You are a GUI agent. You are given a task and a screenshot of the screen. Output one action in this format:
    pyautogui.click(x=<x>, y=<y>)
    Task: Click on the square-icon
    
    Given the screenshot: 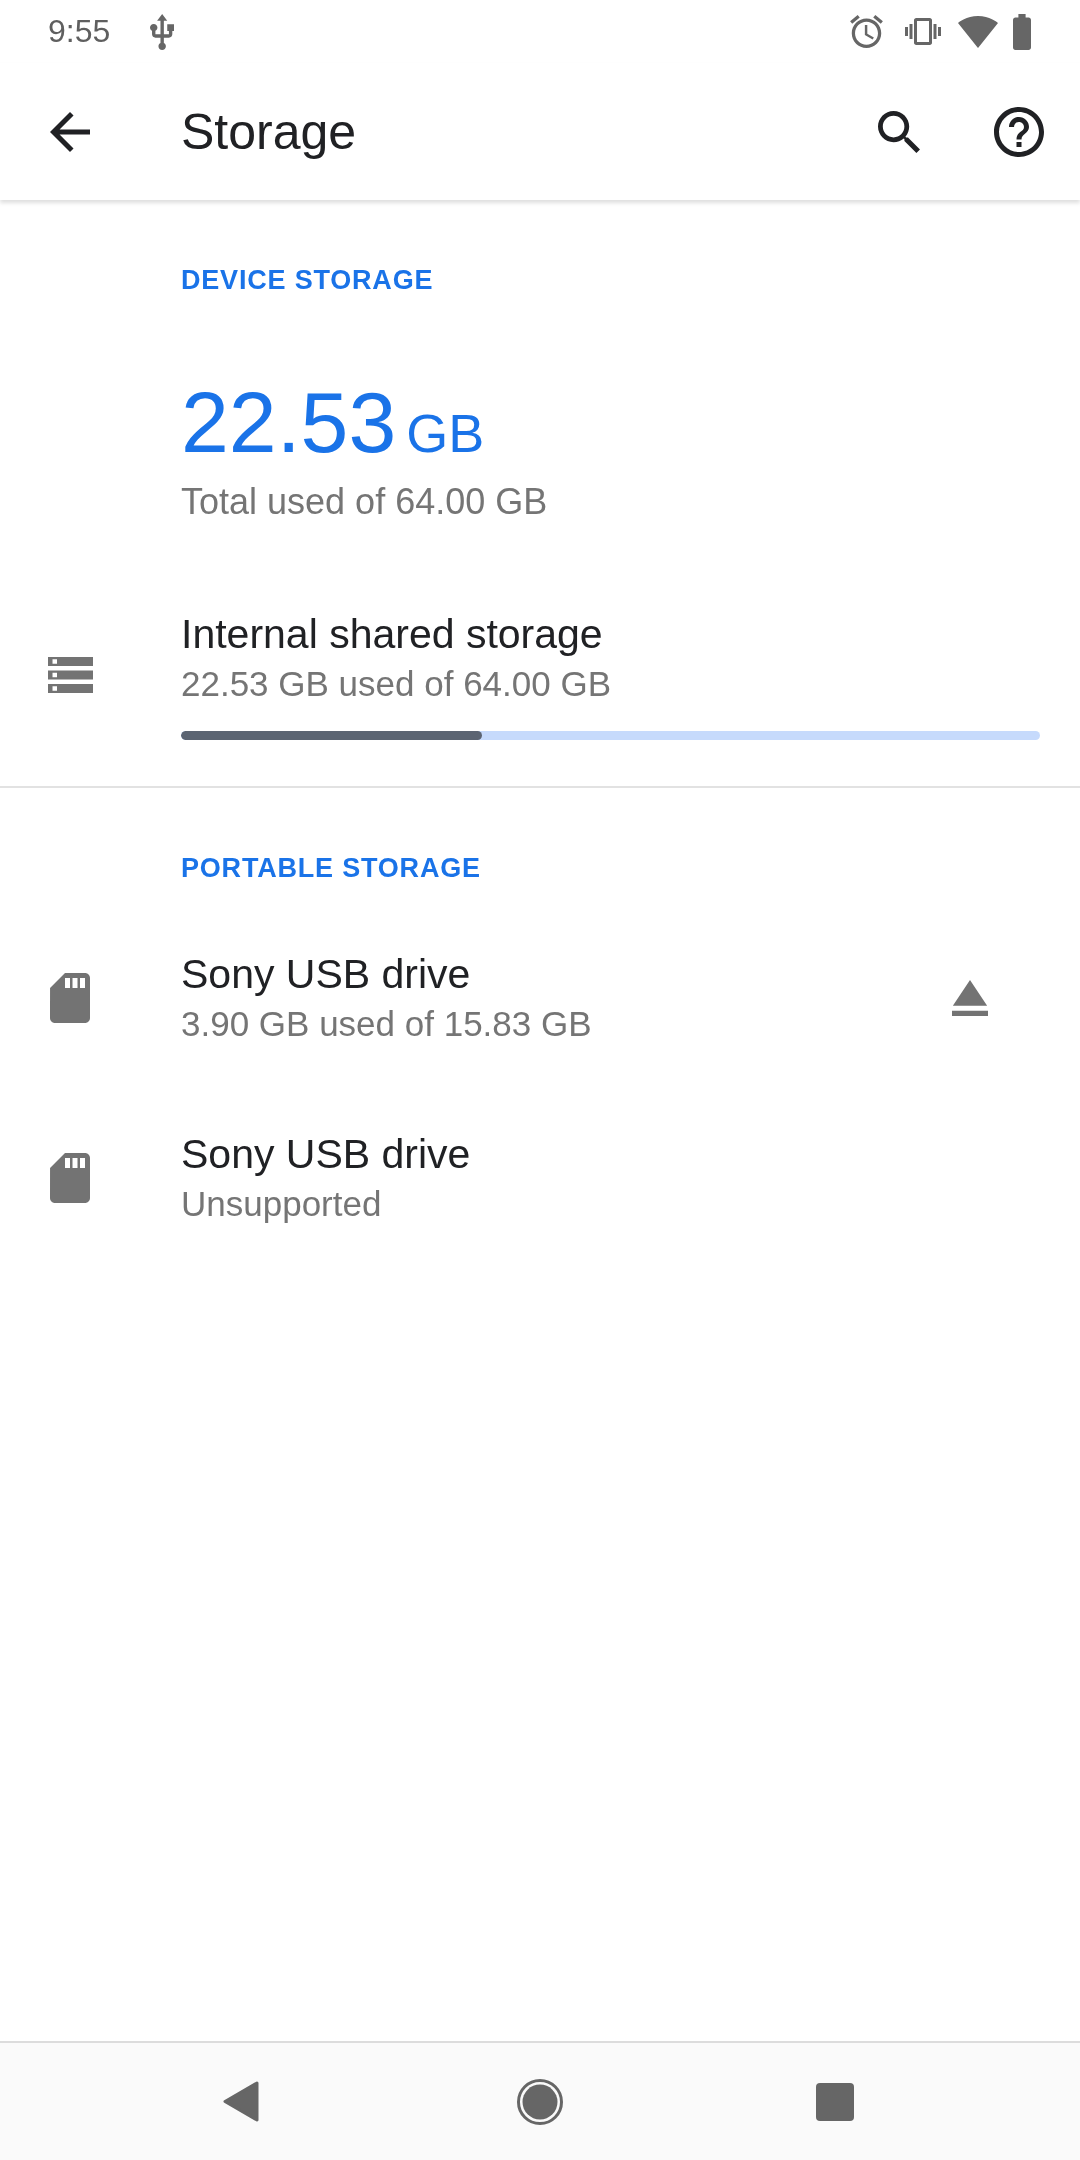 What is the action you would take?
    pyautogui.click(x=835, y=2101)
    